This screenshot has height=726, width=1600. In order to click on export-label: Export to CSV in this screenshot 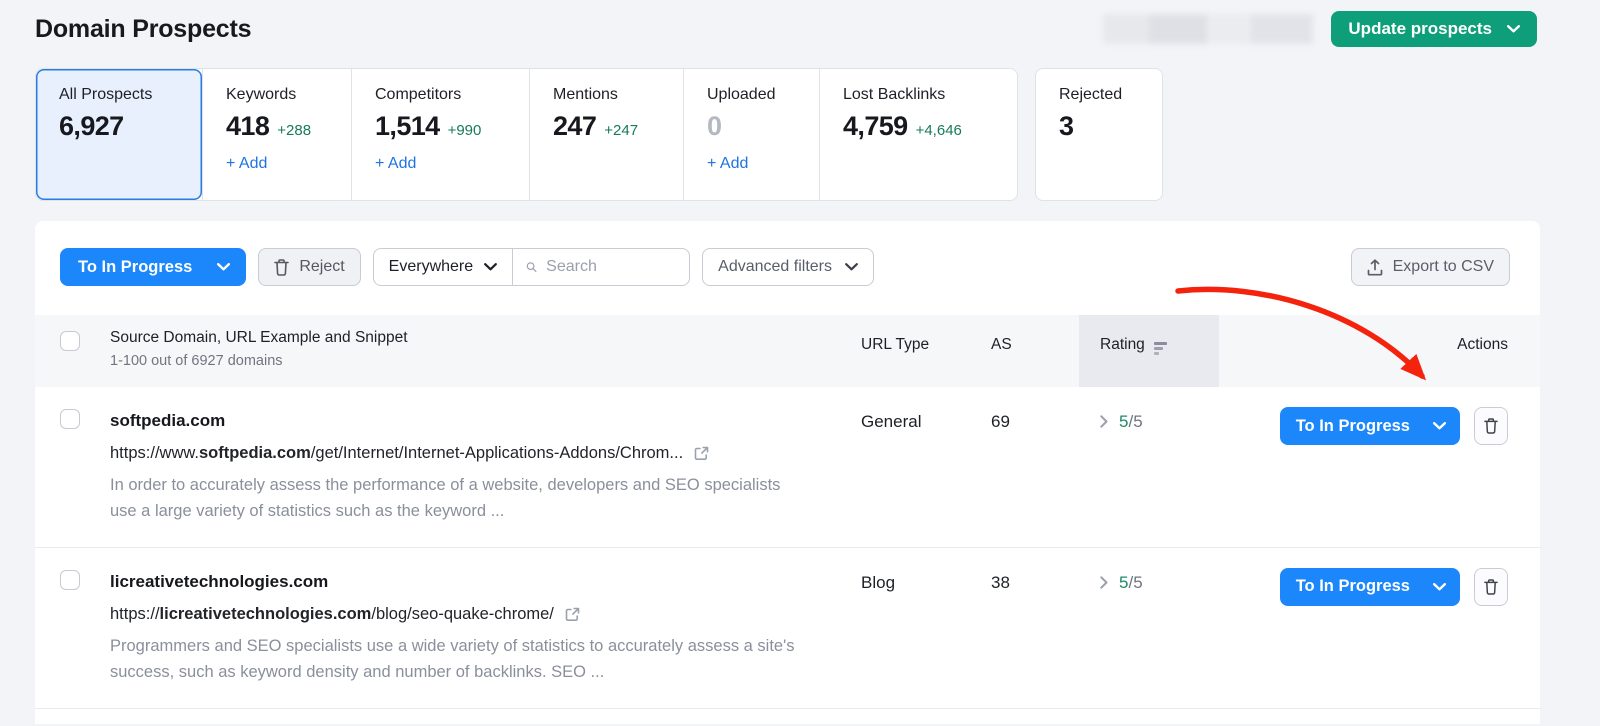, I will do `click(1443, 266)`.